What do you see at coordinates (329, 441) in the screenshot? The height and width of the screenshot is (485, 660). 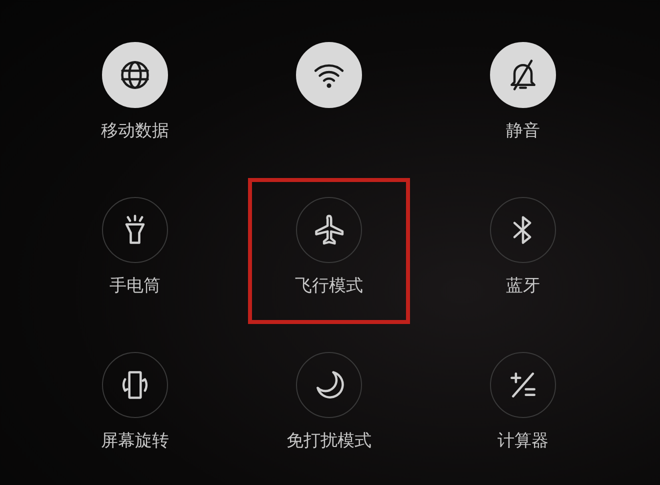 I see `toggle-label: 免打扰模式` at bounding box center [329, 441].